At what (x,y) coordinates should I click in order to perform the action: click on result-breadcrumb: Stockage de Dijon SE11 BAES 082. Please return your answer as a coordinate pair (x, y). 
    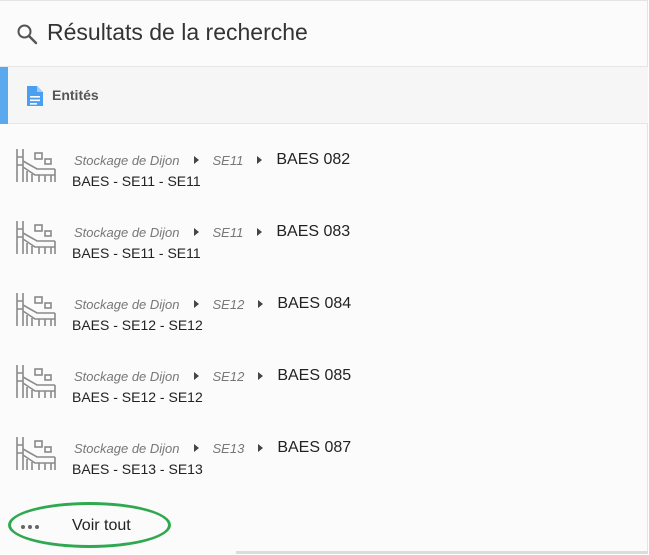
    Looking at the image, I should click on (212, 160).